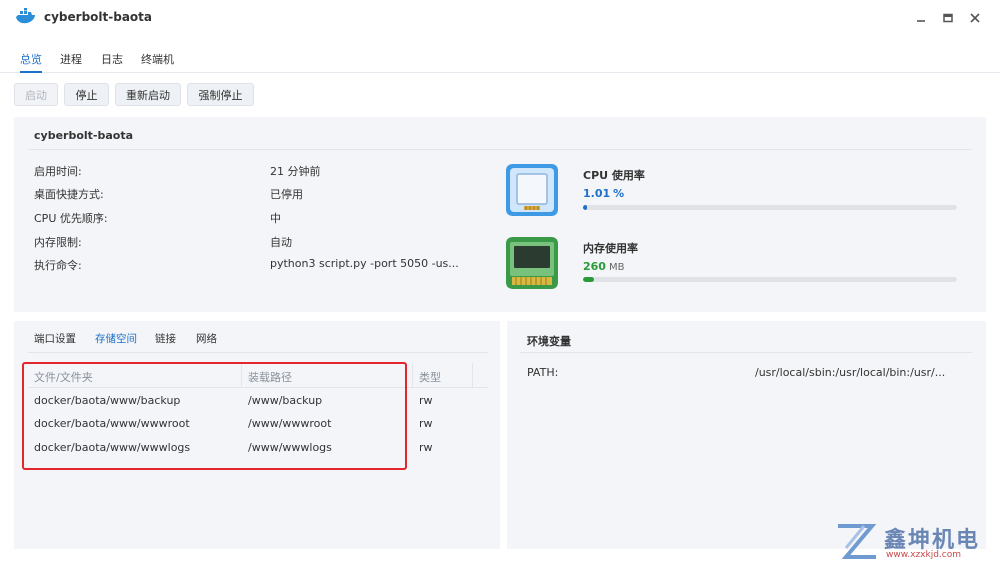  I want to click on main-tabs: 总览 进程 日志 终端机, so click(500, 56).